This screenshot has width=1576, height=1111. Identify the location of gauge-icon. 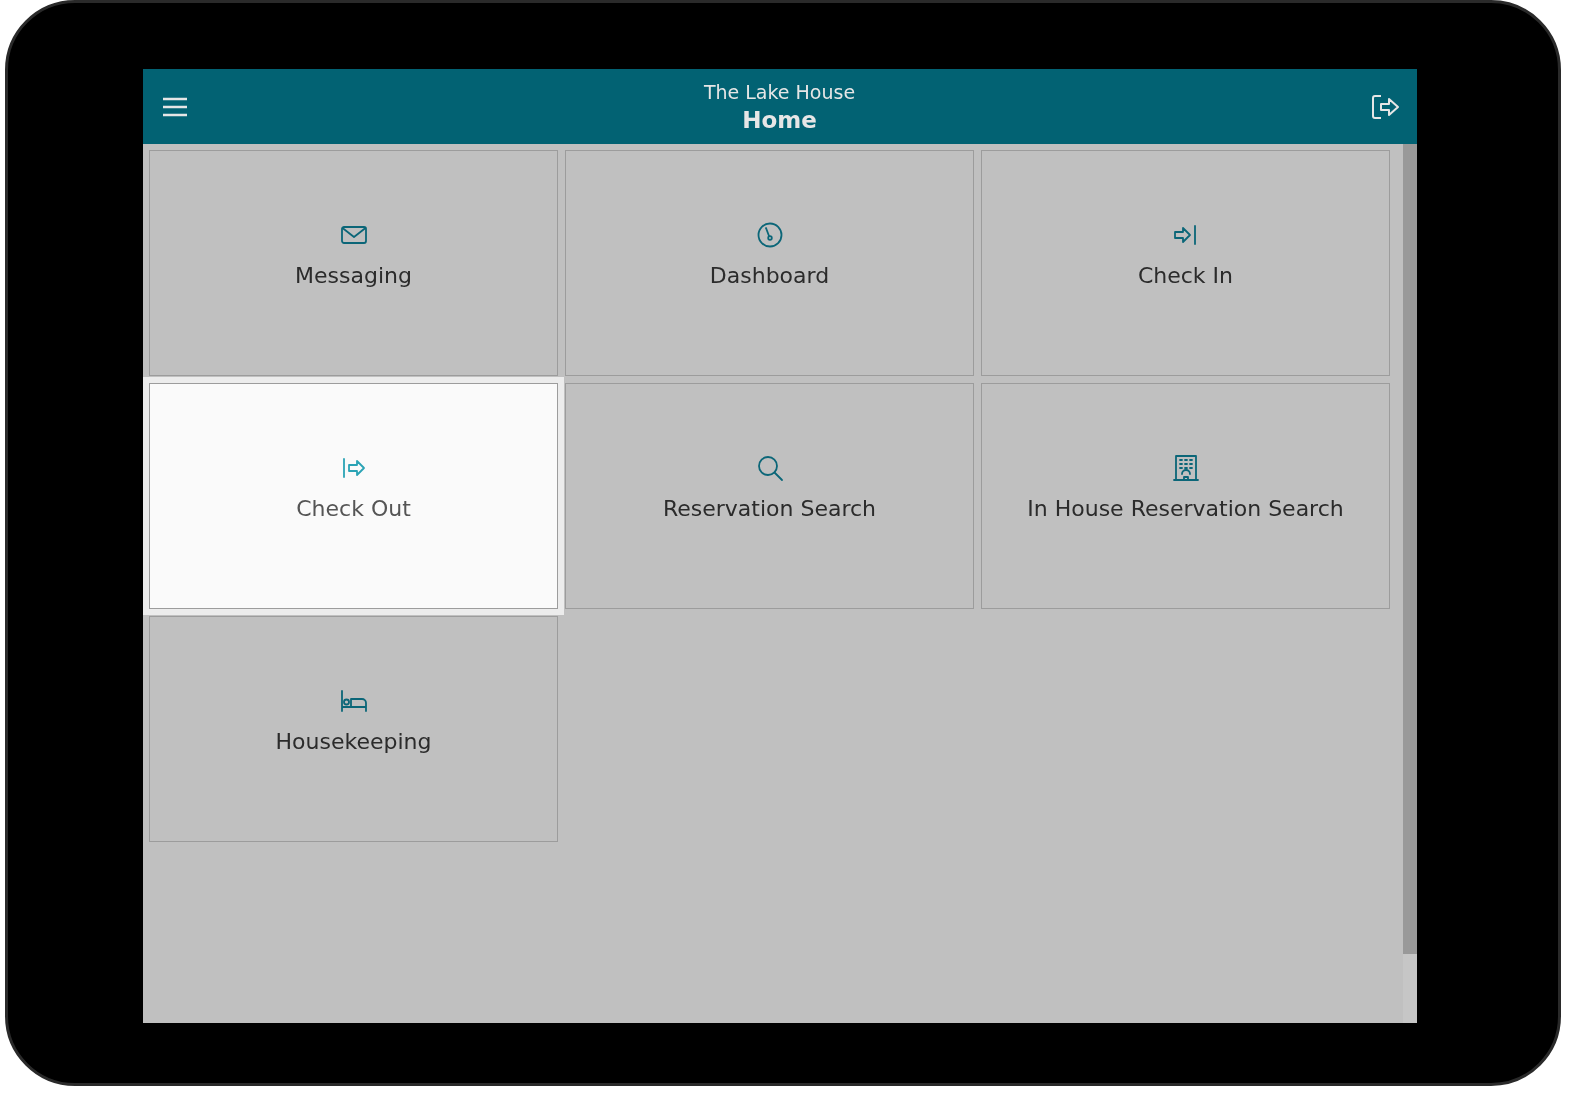
(769, 234).